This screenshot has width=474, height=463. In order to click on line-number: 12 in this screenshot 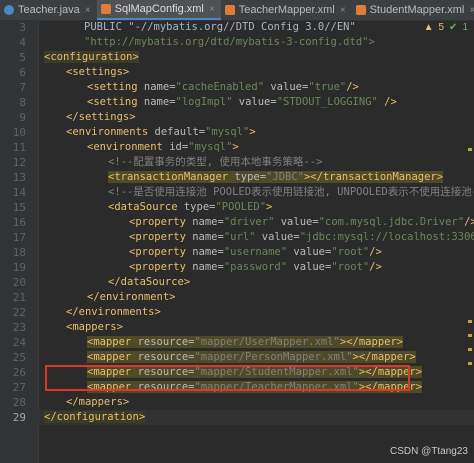, I will do `click(19, 162)`.